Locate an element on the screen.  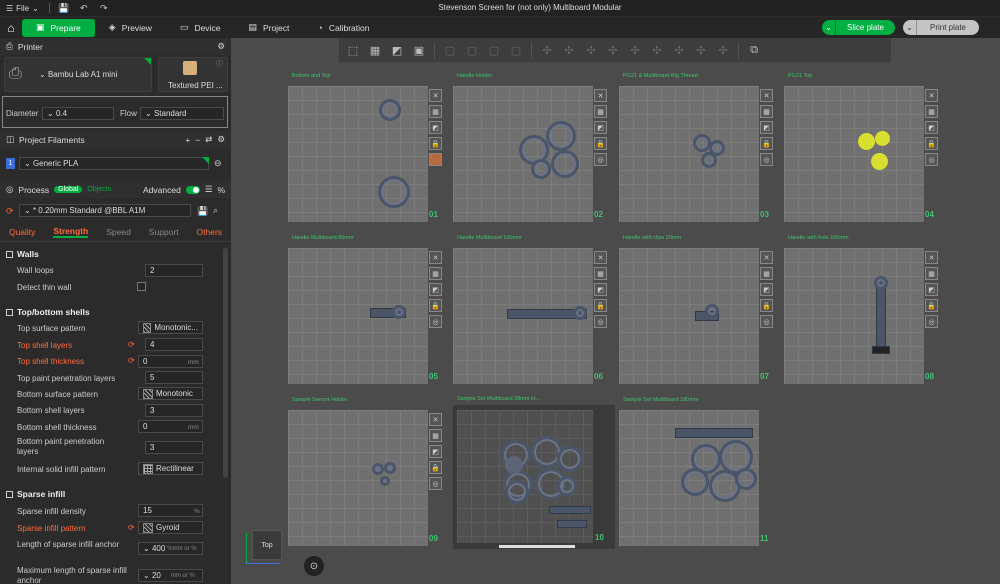
rotate-icon: ▢ is located at coordinates (472, 50).